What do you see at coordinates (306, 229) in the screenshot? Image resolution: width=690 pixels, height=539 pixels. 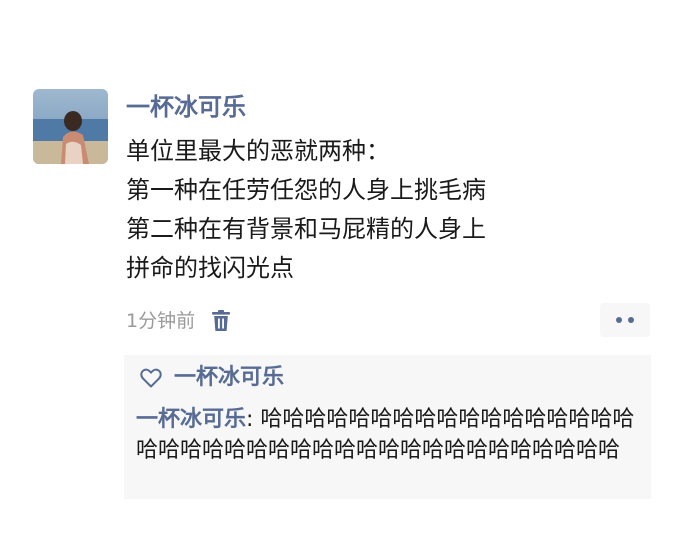 I see `post-content-line: 第二种在有背景和马屁精的人身上` at bounding box center [306, 229].